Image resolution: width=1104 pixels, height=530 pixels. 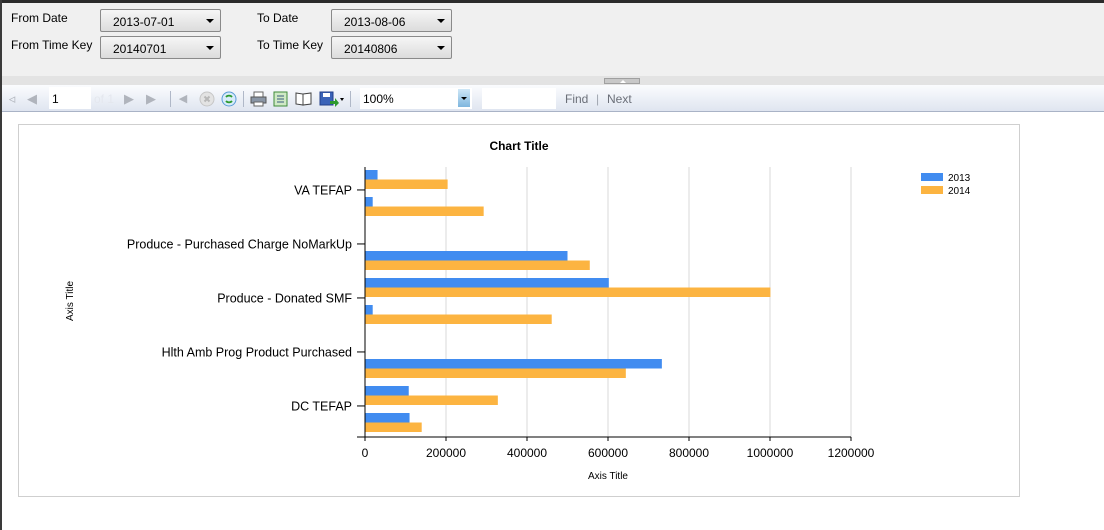 What do you see at coordinates (104, 99) in the screenshot?
I see `page-count-label: of 1` at bounding box center [104, 99].